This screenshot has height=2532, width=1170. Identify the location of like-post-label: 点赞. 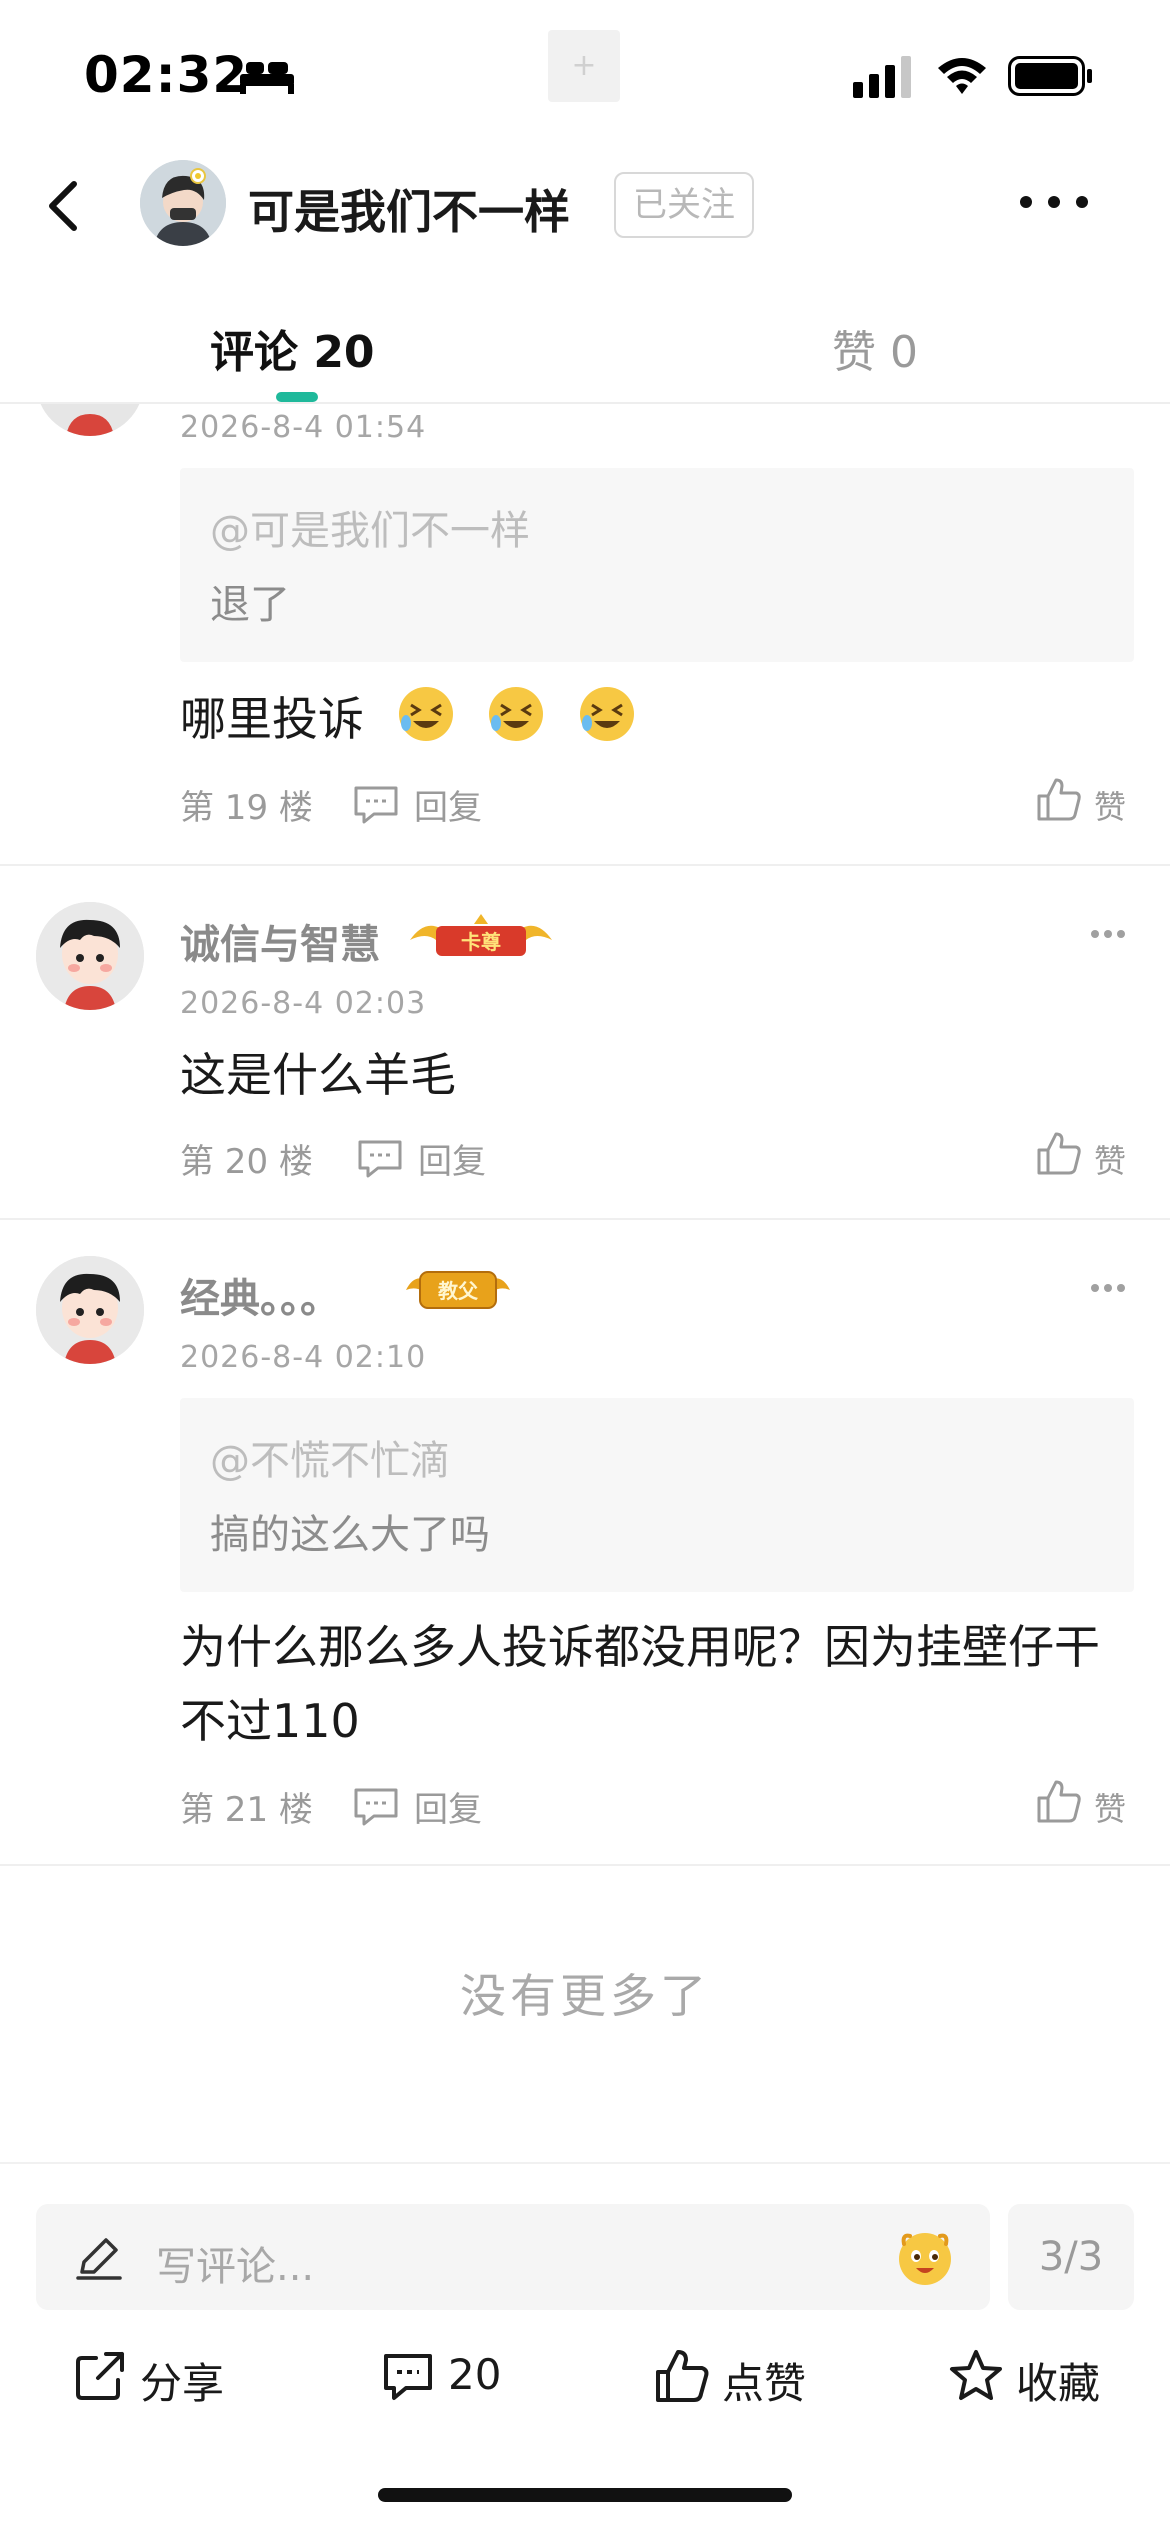
(764, 2383).